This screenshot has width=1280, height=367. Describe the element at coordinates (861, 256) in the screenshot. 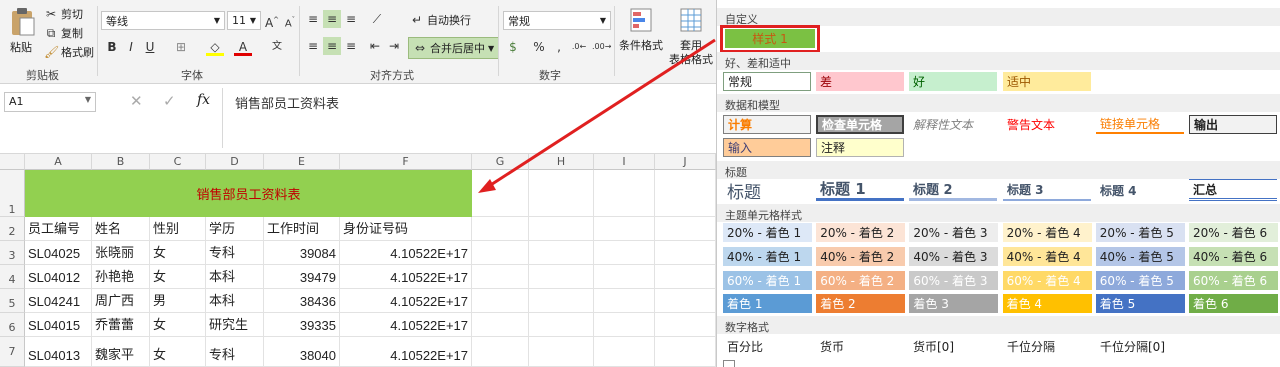

I see `theme-style-t40-2: 40% - 着色 2` at that location.